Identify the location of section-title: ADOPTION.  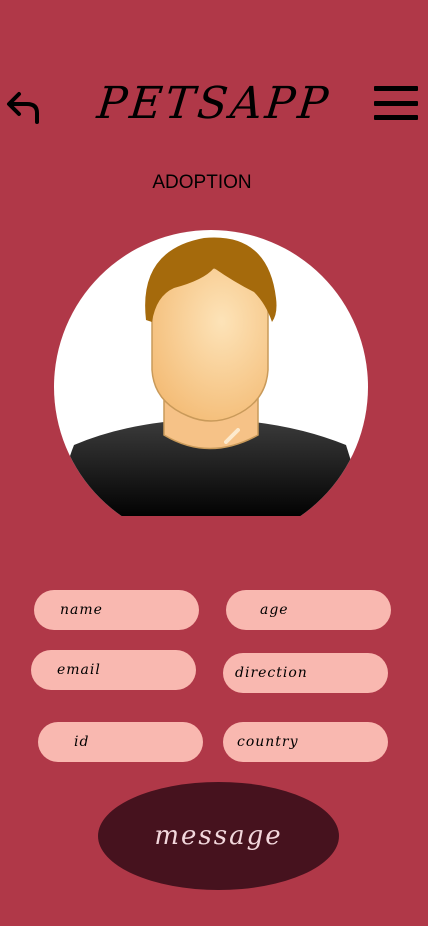
(202, 182).